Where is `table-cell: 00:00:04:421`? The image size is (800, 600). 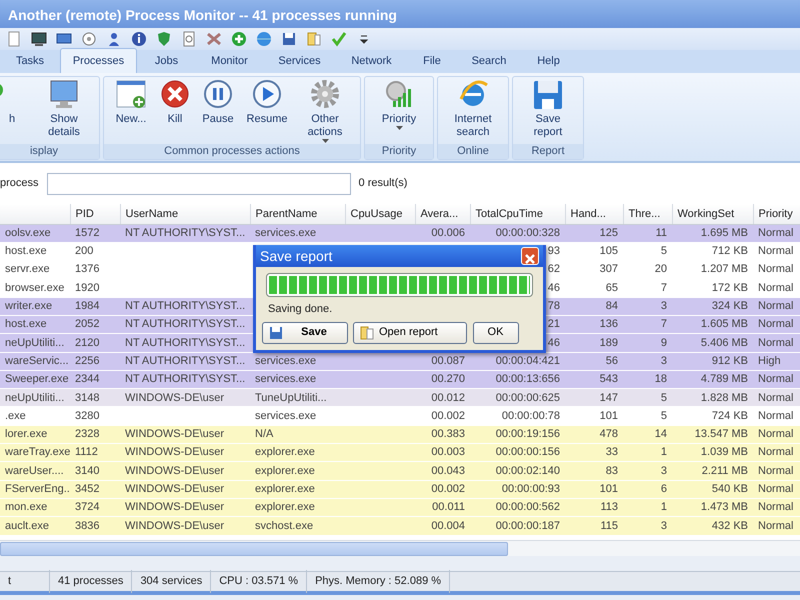
table-cell: 00:00:04:421 is located at coordinates (528, 360).